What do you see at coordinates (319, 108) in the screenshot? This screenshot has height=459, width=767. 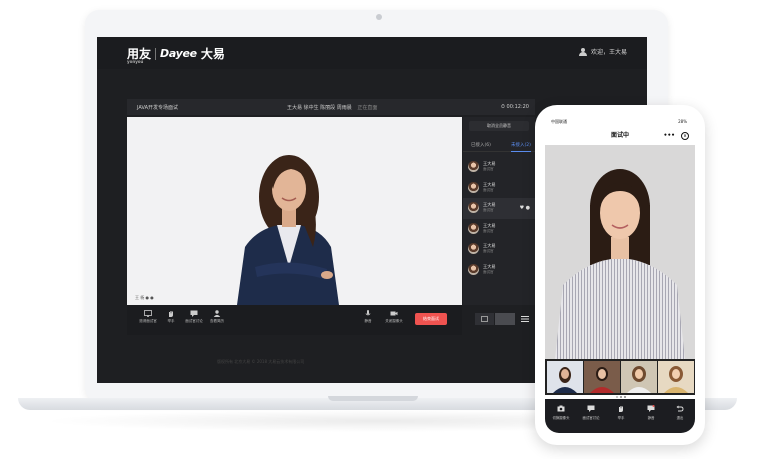 I see `participants-text: 王大易 徐中生 陈丽段 周雨晨` at bounding box center [319, 108].